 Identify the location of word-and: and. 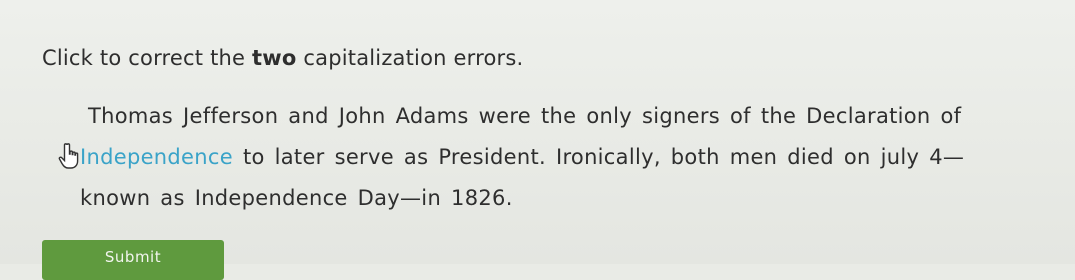
(308, 116).